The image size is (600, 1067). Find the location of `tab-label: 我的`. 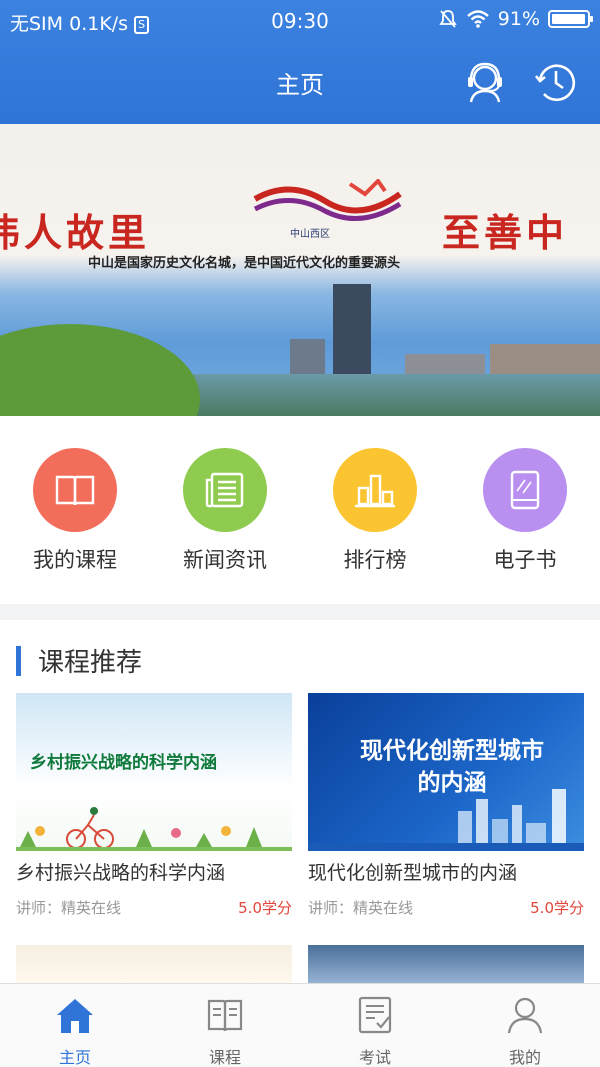

tab-label: 我的 is located at coordinates (524, 1057).